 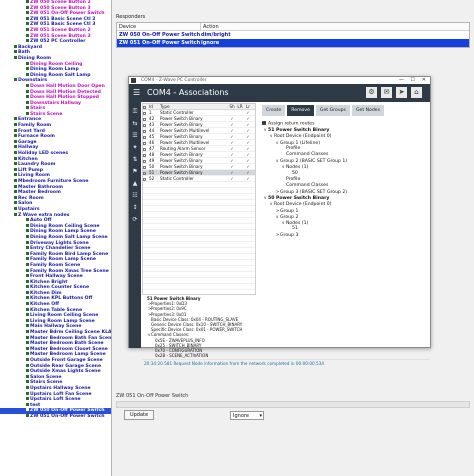 What do you see at coordinates (240, 106) in the screenshot?
I see `column-lr: LR` at bounding box center [240, 106].